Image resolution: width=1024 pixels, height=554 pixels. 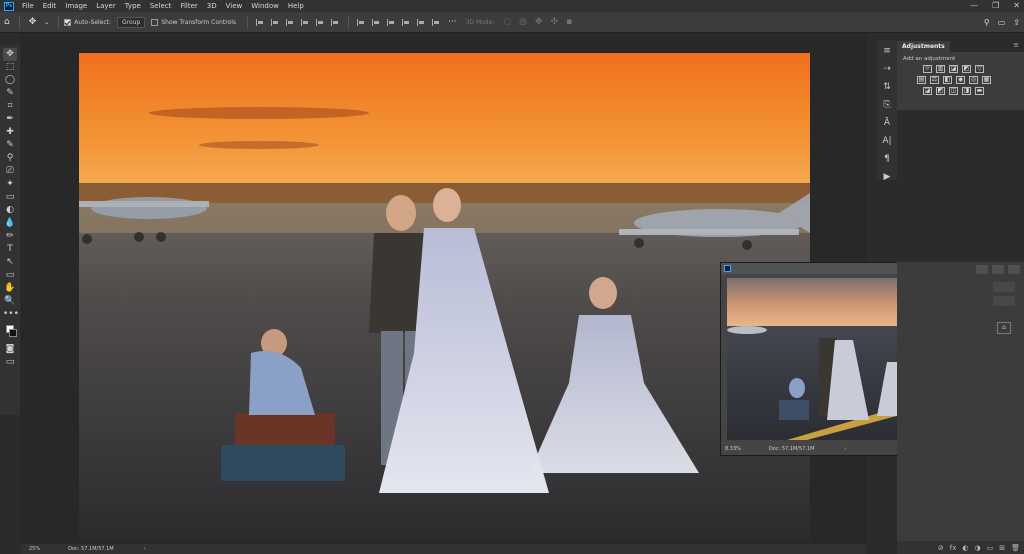 What do you see at coordinates (212, 6) in the screenshot?
I see `menu-3d: 3D` at bounding box center [212, 6].